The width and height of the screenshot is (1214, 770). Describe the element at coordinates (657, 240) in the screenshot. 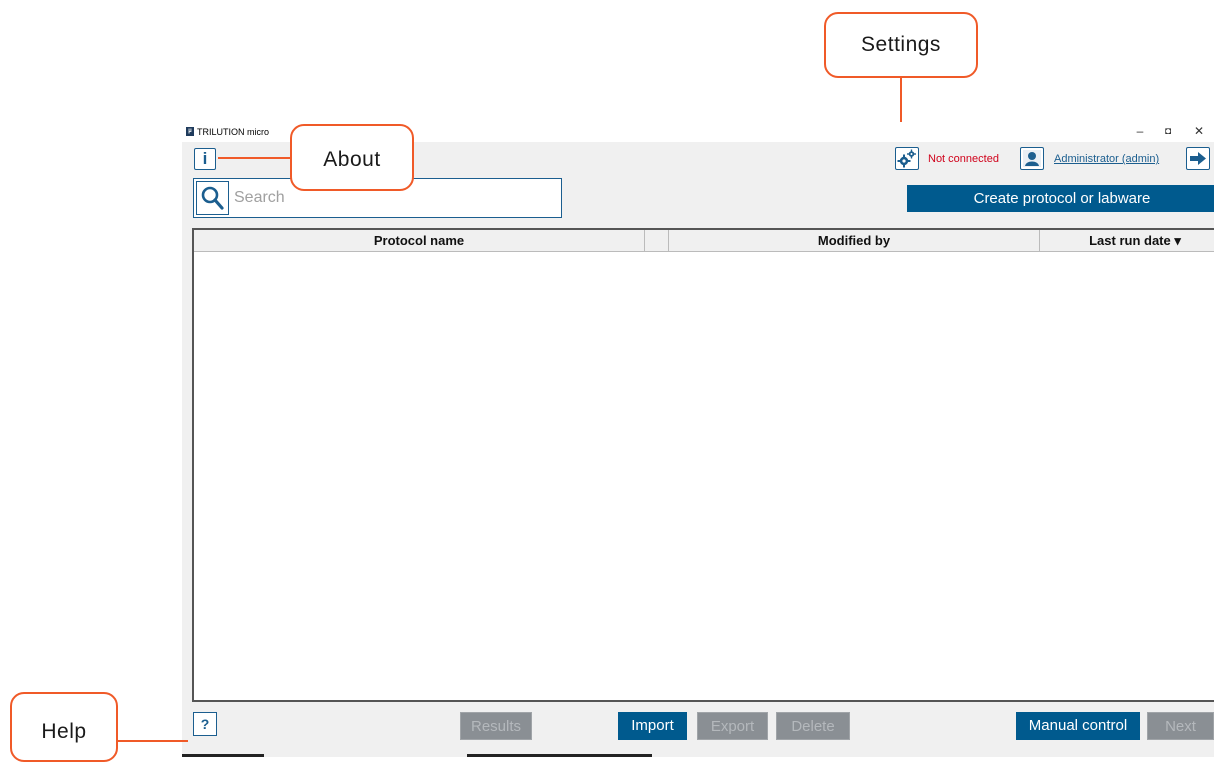

I see `column-blank` at that location.